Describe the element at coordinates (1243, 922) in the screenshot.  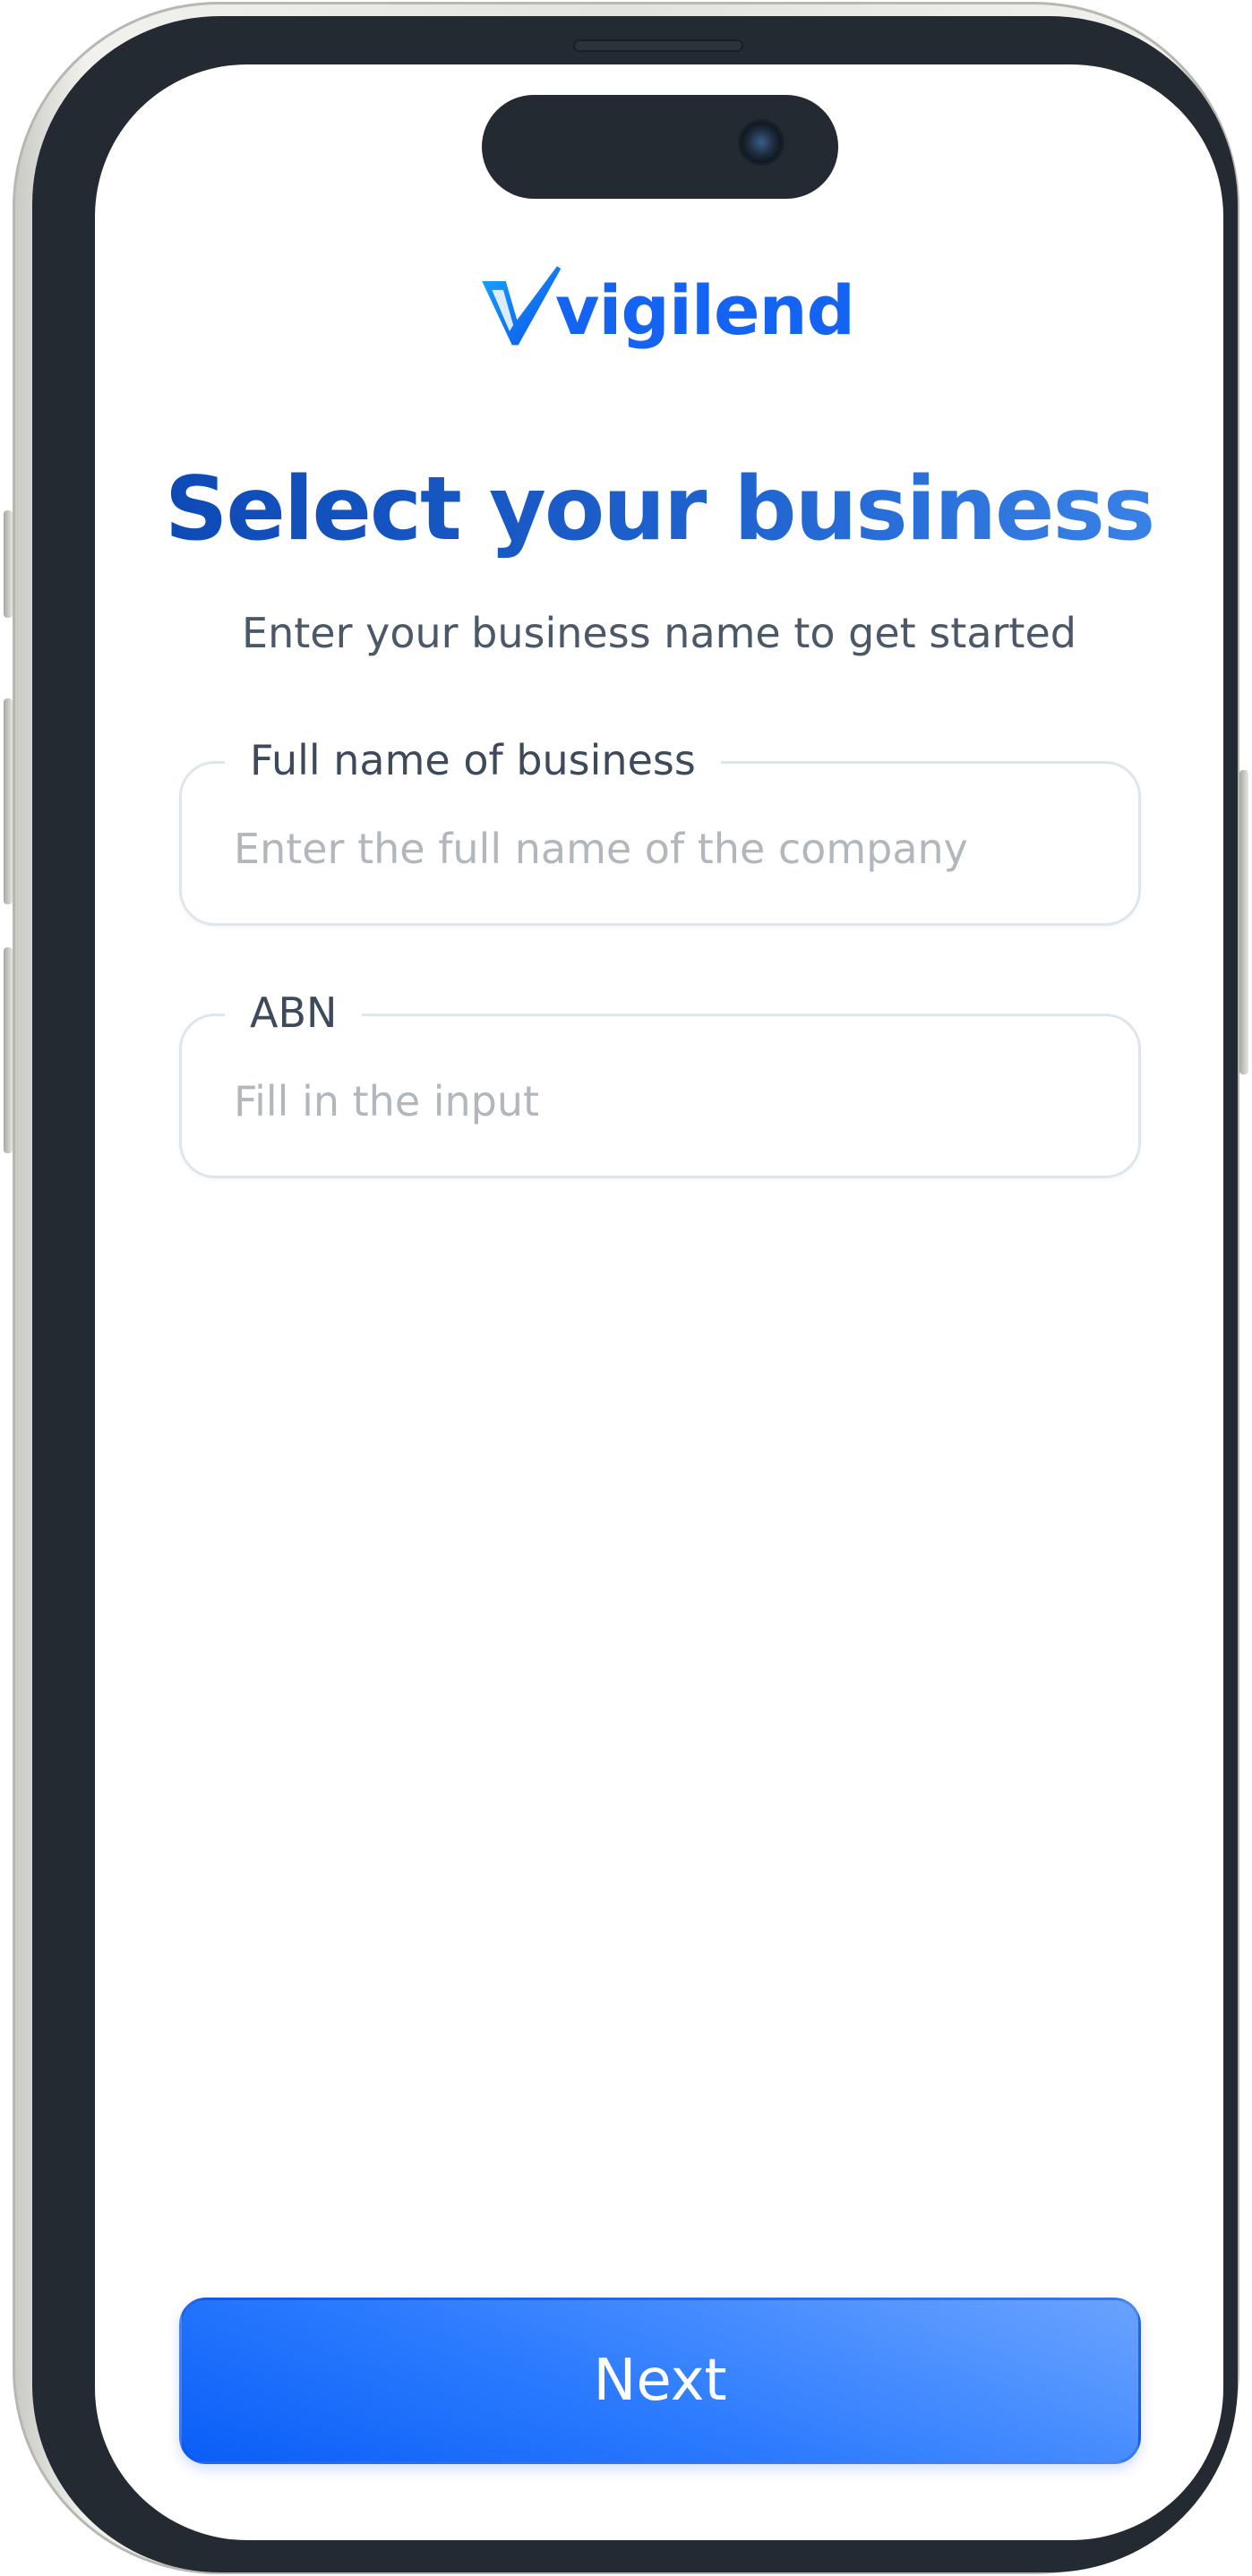
I see `power-button` at that location.